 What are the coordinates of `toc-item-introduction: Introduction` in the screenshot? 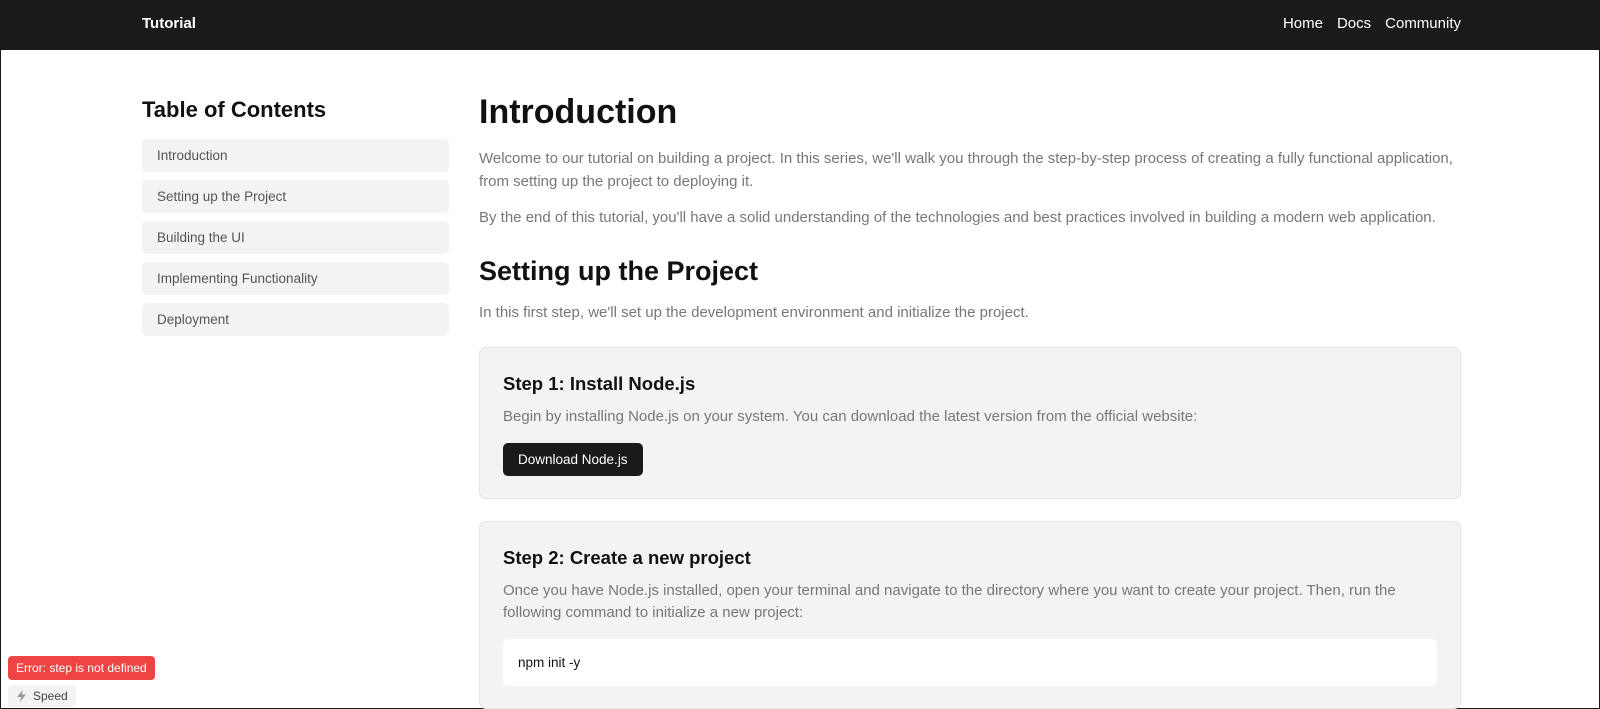 It's located at (295, 155).